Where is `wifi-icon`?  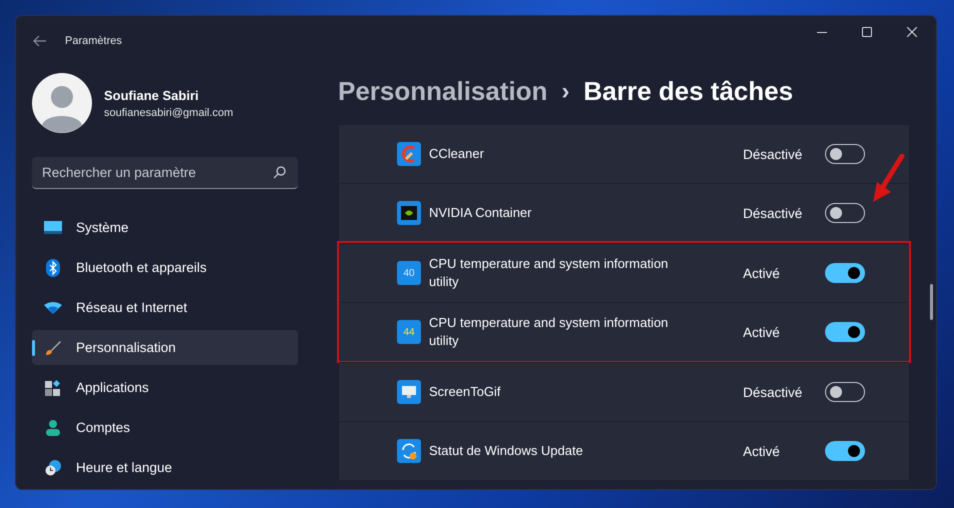
wifi-icon is located at coordinates (53, 308).